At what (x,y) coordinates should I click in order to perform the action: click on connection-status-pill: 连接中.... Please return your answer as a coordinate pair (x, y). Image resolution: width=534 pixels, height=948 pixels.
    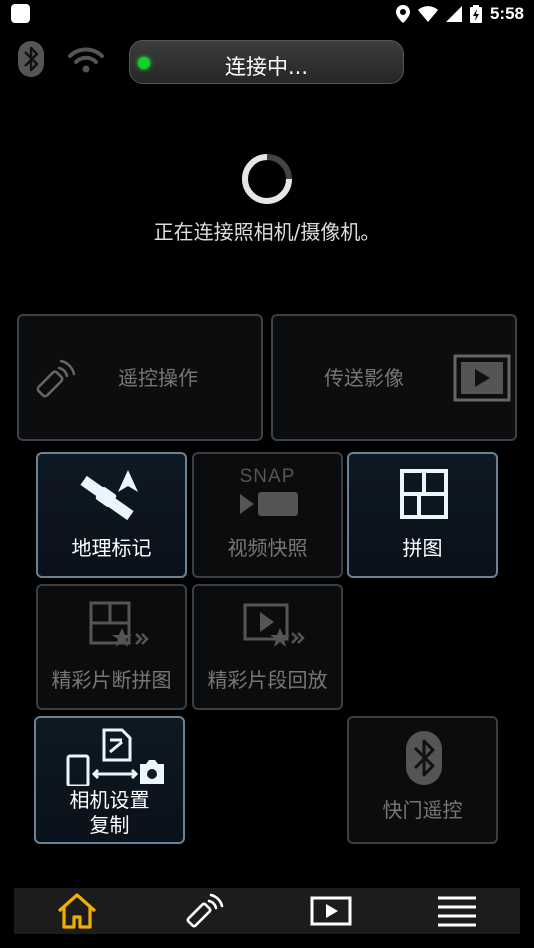
    Looking at the image, I should click on (266, 62).